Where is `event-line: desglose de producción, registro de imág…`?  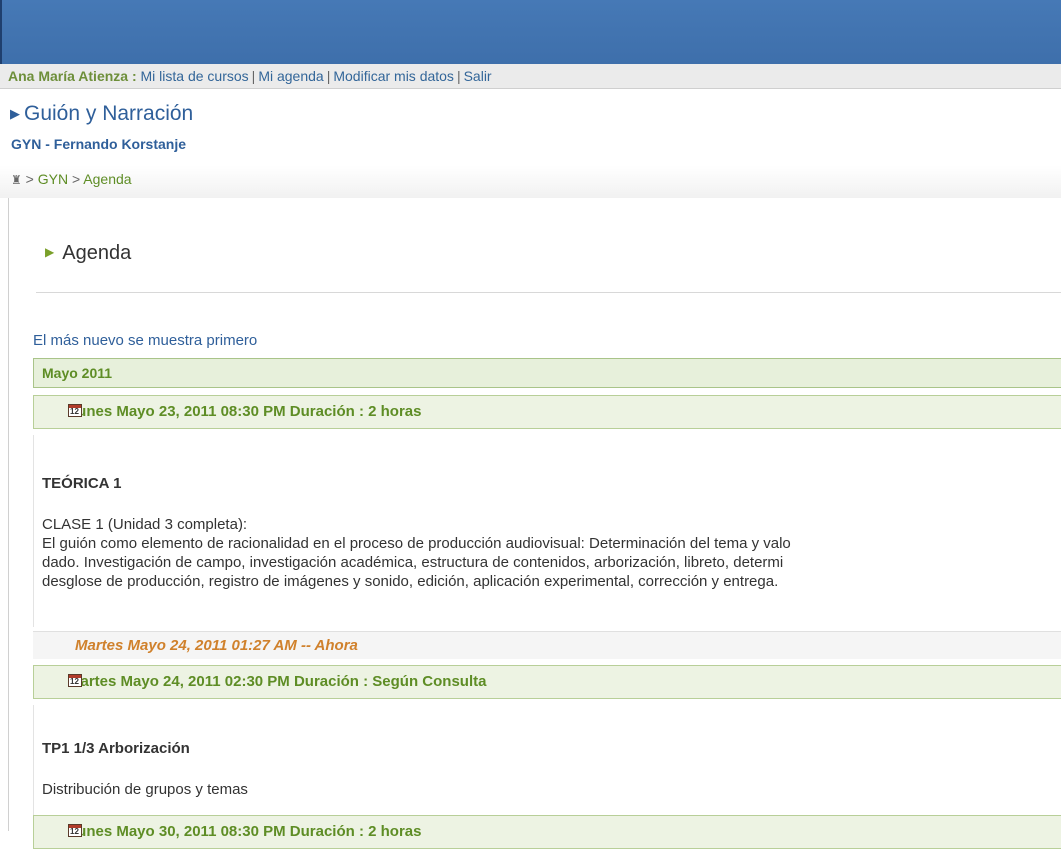 event-line: desglose de producción, registro de imág… is located at coordinates (410, 581).